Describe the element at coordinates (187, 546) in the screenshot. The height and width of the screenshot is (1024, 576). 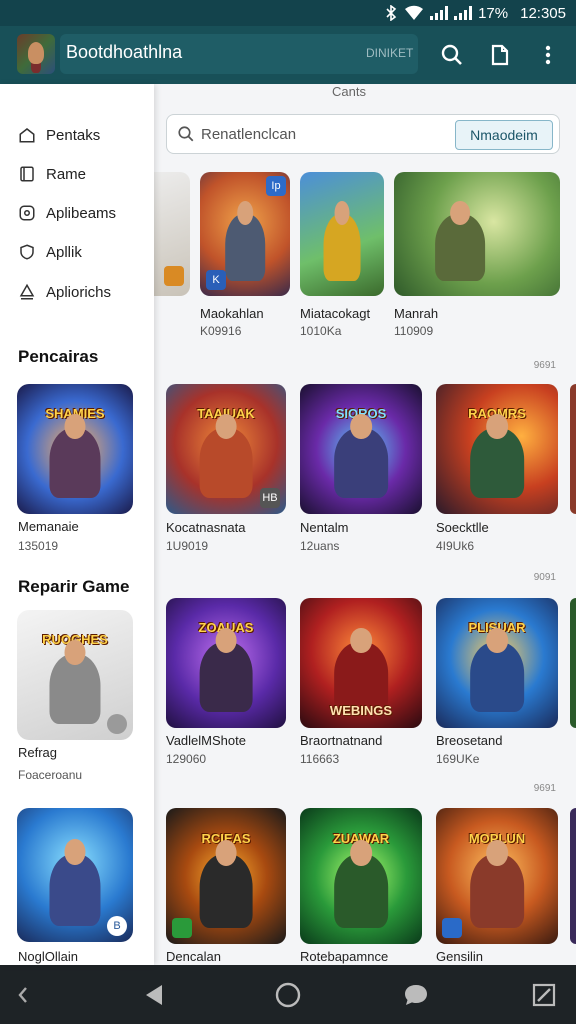
I see `game-subtitle: 1U9019` at that location.